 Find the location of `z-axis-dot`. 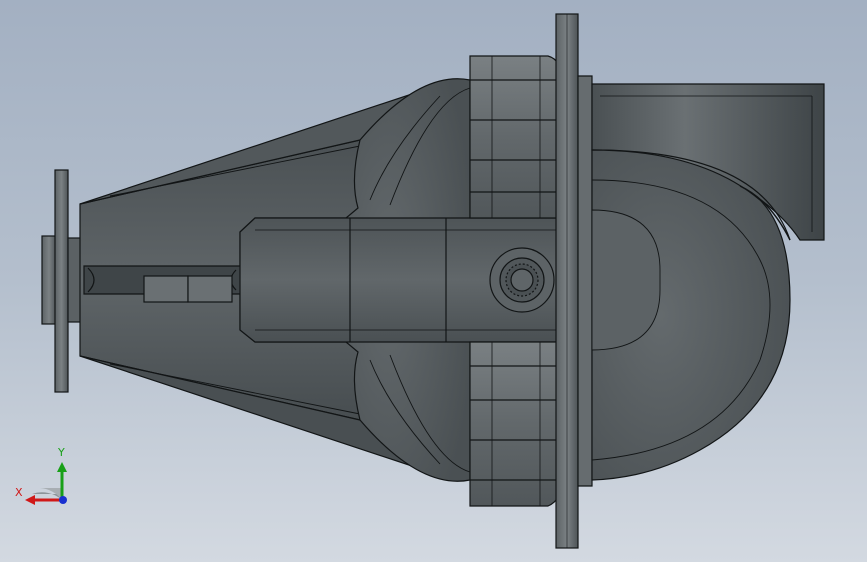

z-axis-dot is located at coordinates (63, 500).